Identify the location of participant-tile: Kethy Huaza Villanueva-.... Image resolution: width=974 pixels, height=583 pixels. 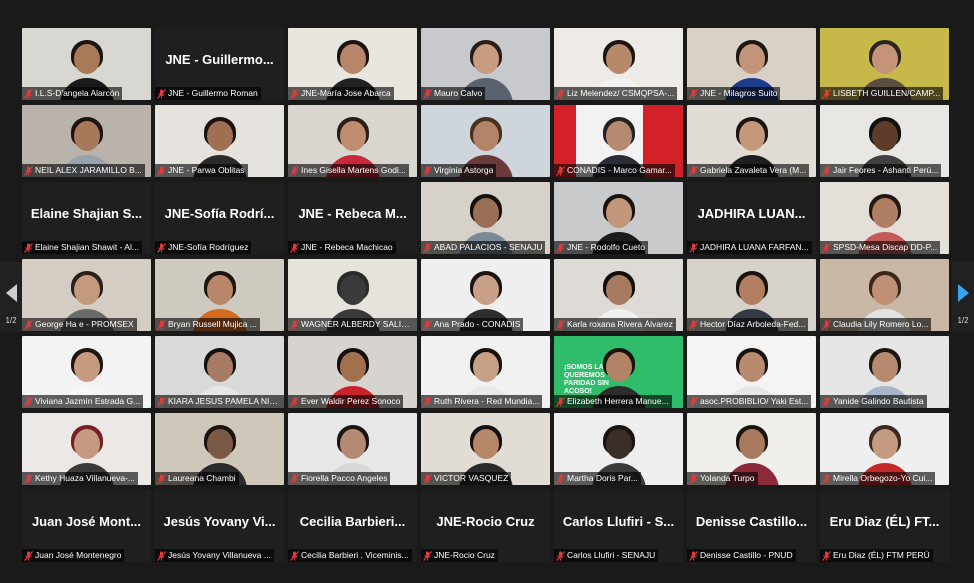
(86, 449).